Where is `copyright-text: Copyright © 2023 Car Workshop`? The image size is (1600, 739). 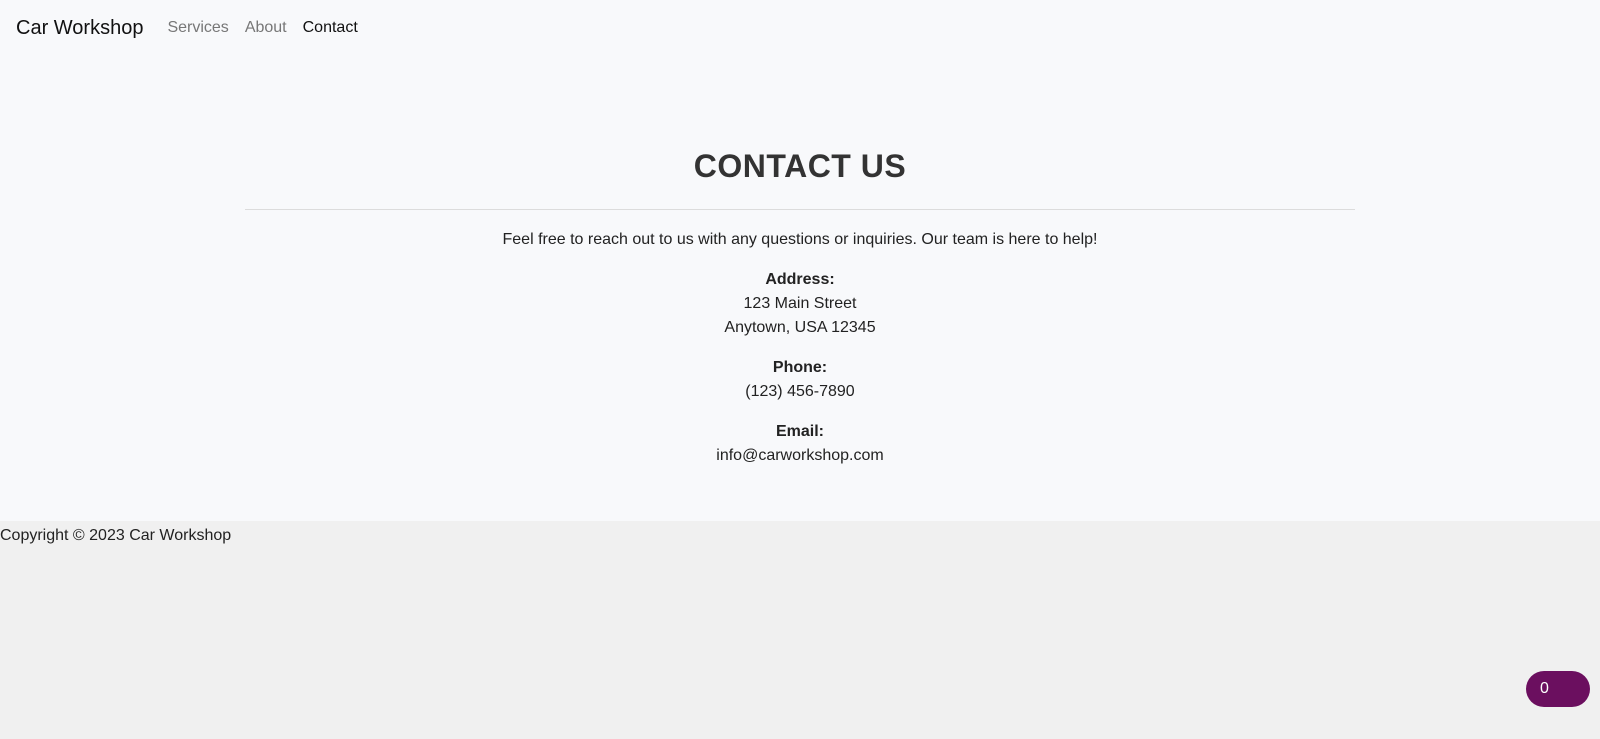 copyright-text: Copyright © 2023 Car Workshop is located at coordinates (116, 535).